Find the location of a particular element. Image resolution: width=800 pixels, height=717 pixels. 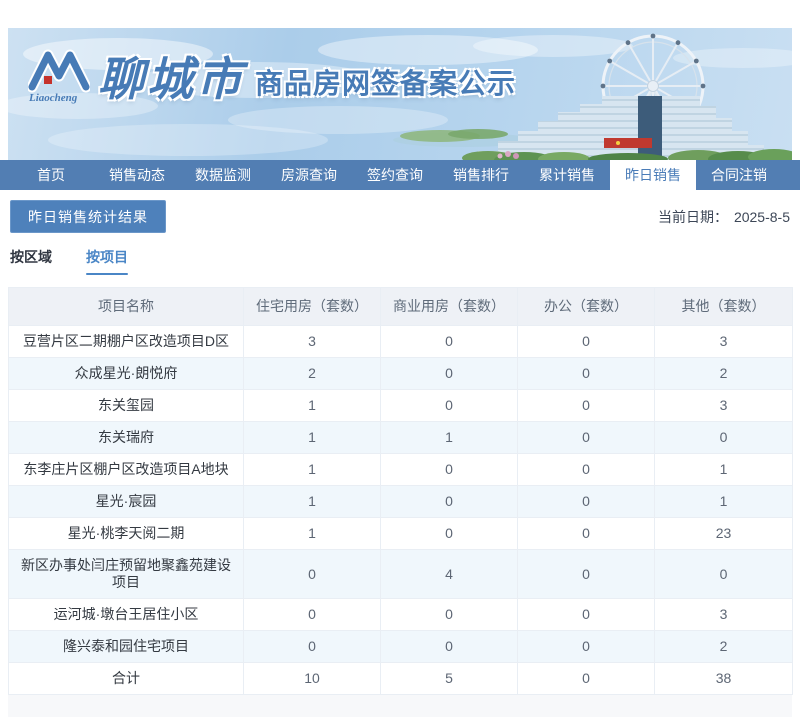

project-name-cell: 星光·宸园 is located at coordinates (126, 501).